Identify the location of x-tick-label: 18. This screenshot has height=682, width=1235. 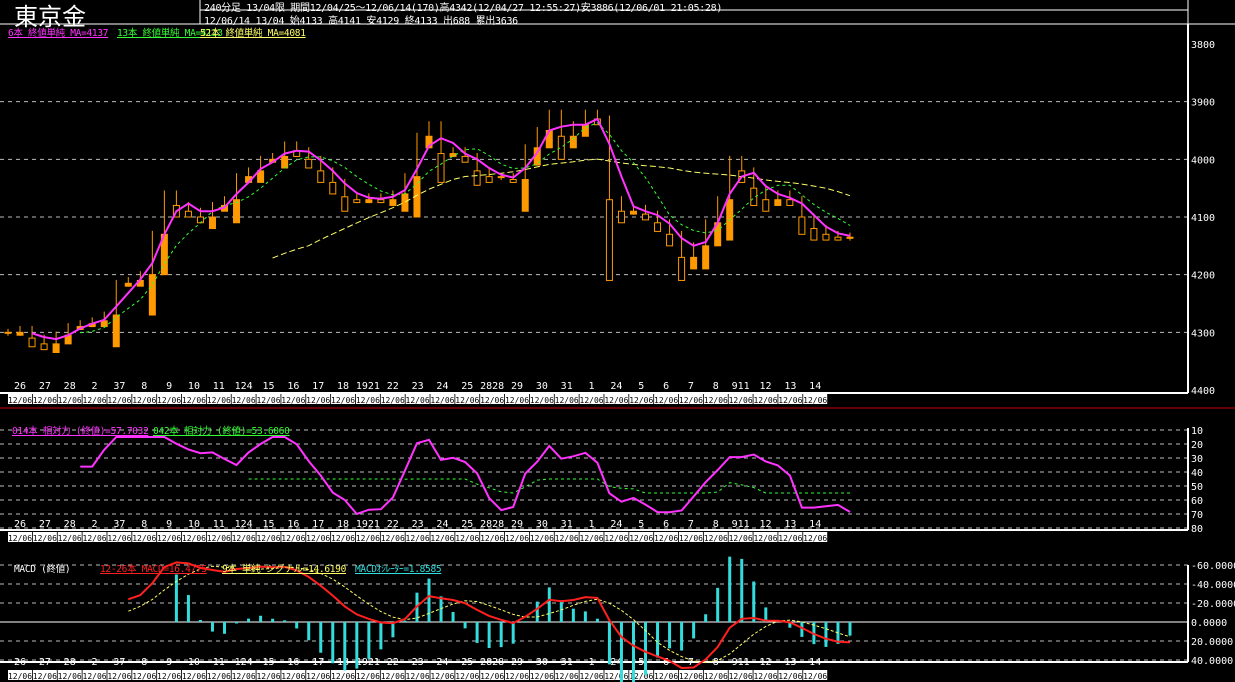
(343, 662).